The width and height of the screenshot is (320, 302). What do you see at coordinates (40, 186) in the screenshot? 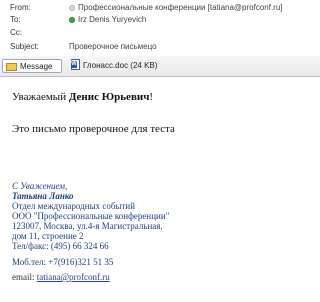
I see `signature-closing: С Уважением,` at bounding box center [40, 186].